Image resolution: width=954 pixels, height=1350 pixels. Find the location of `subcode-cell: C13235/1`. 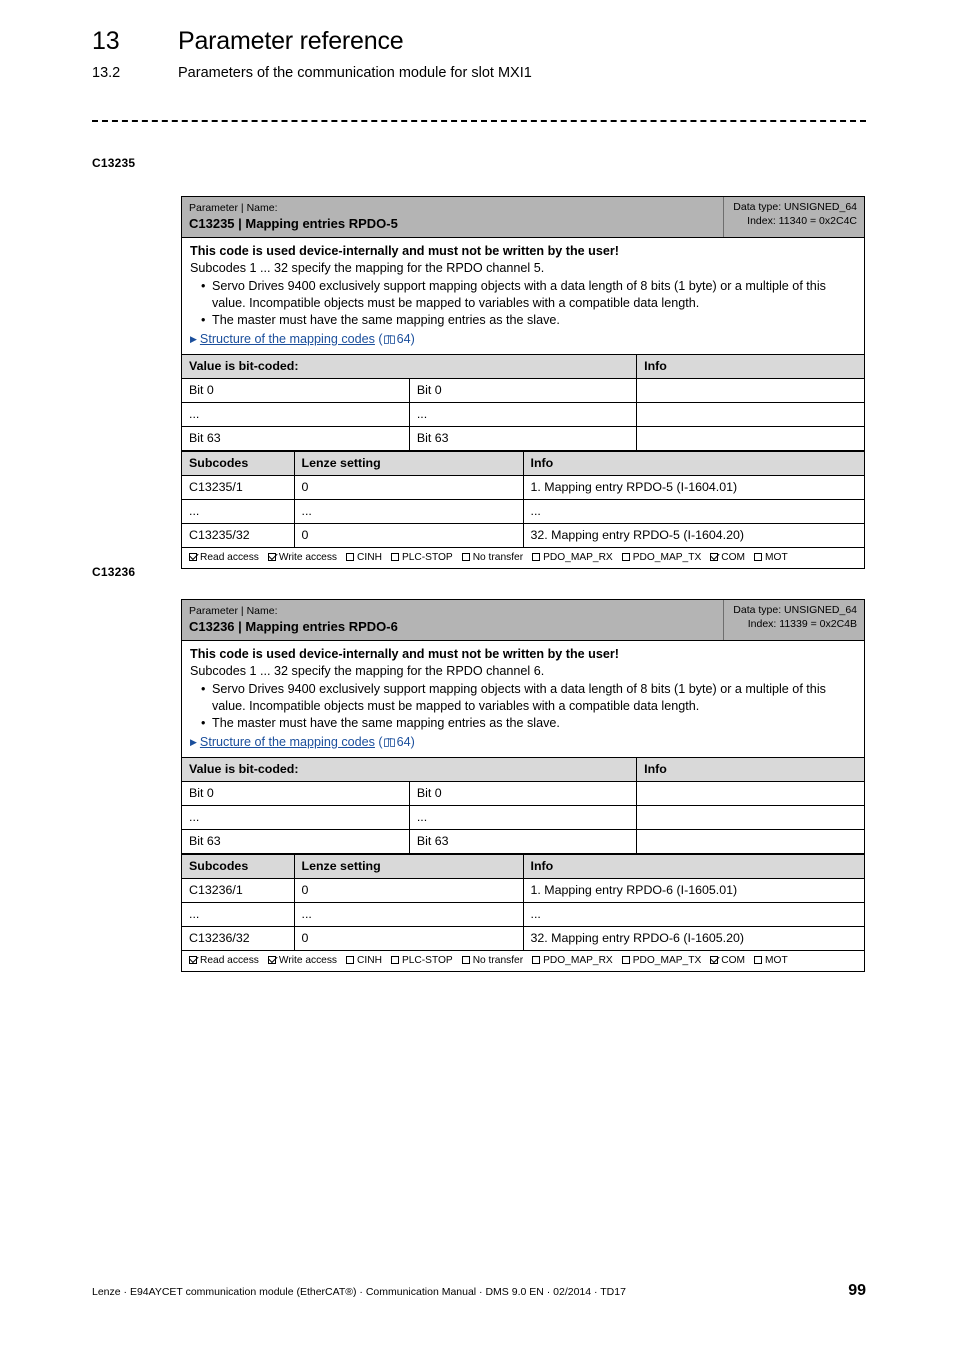

subcode-cell: C13235/1 is located at coordinates (238, 487).